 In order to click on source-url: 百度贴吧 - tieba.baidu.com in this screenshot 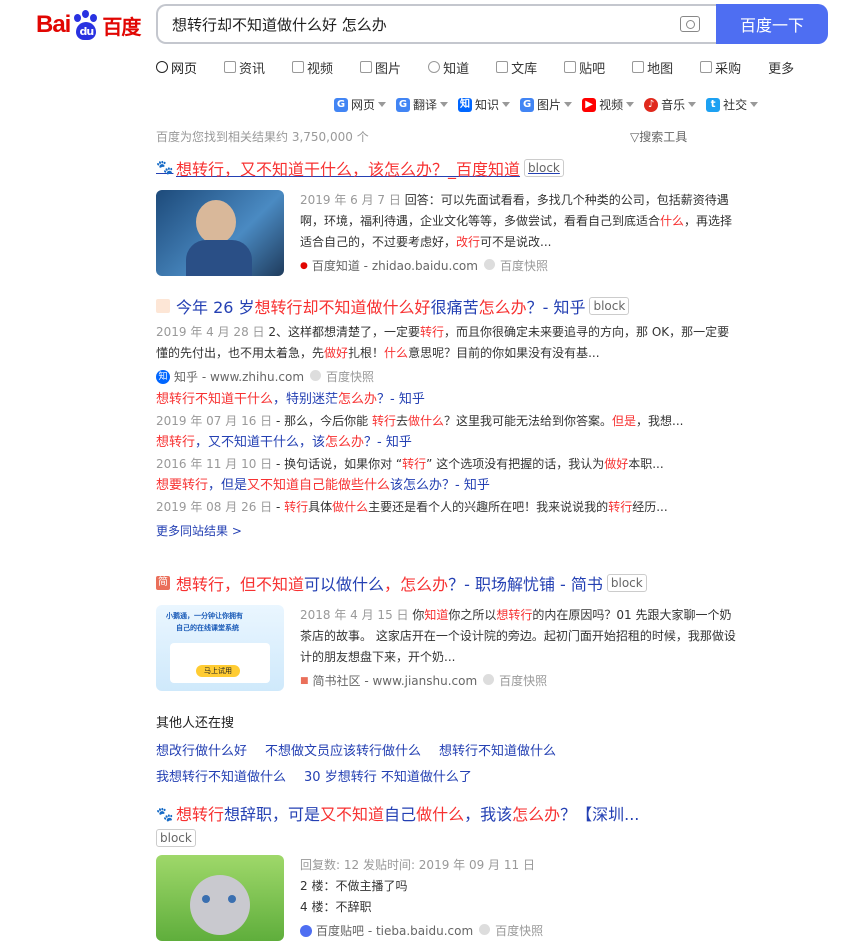, I will do `click(394, 930)`.